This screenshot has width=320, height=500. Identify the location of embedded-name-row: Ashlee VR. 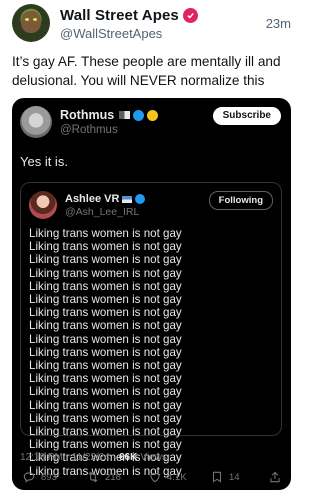
(105, 199).